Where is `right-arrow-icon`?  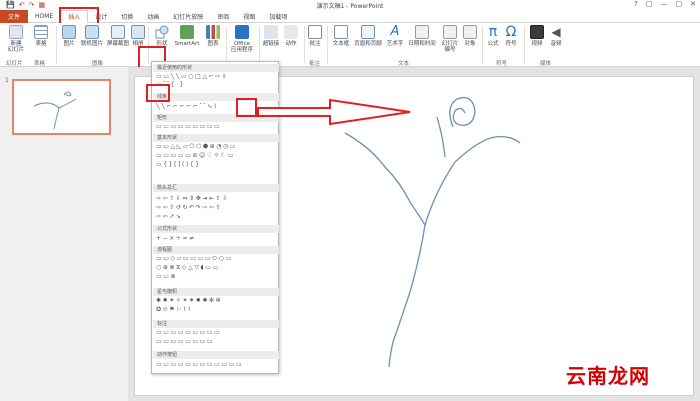 right-arrow-icon is located at coordinates (334, 112).